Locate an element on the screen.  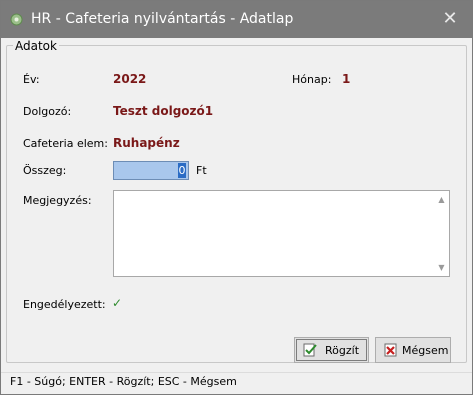
month-value: 1 is located at coordinates (346, 79).